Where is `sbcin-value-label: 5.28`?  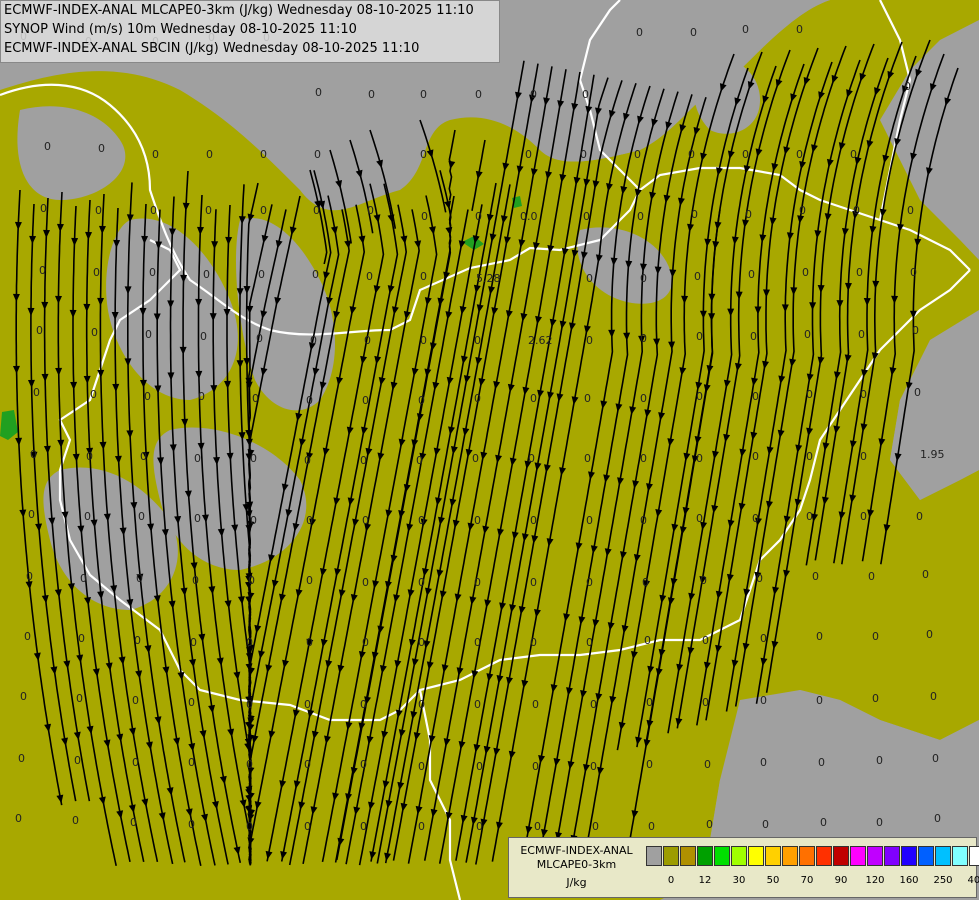
sbcin-value-label: 5.28 is located at coordinates (488, 278).